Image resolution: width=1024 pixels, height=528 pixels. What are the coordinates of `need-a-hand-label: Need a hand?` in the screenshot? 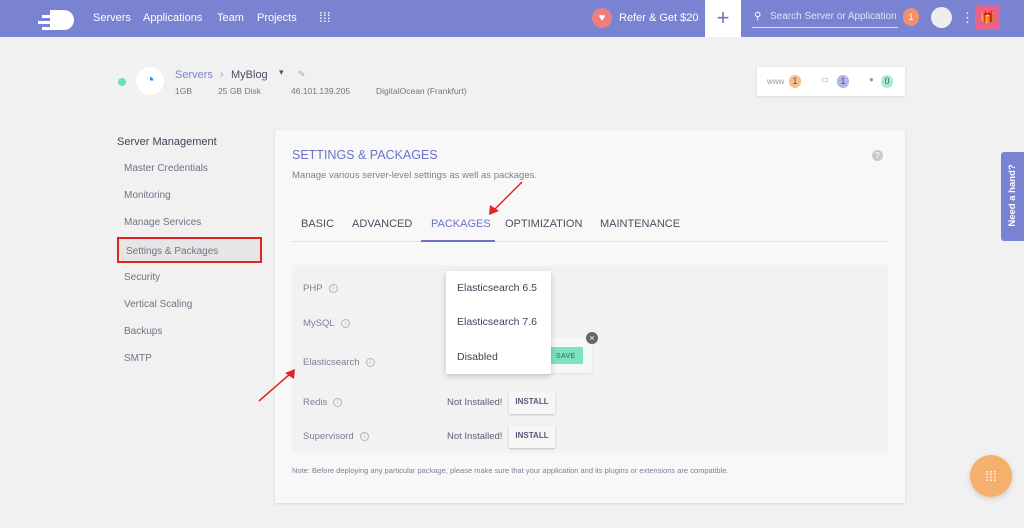 It's located at (1012, 195).